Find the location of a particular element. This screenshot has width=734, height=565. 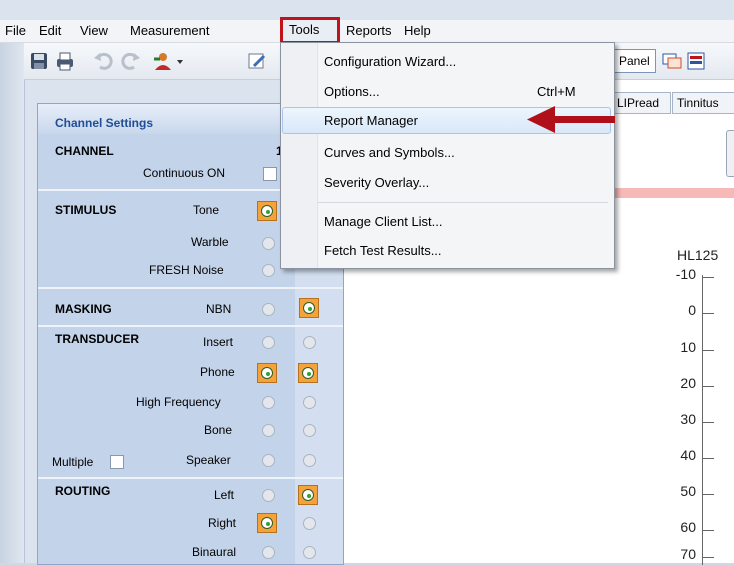

y-tick-label: 0 is located at coordinates (692, 310).